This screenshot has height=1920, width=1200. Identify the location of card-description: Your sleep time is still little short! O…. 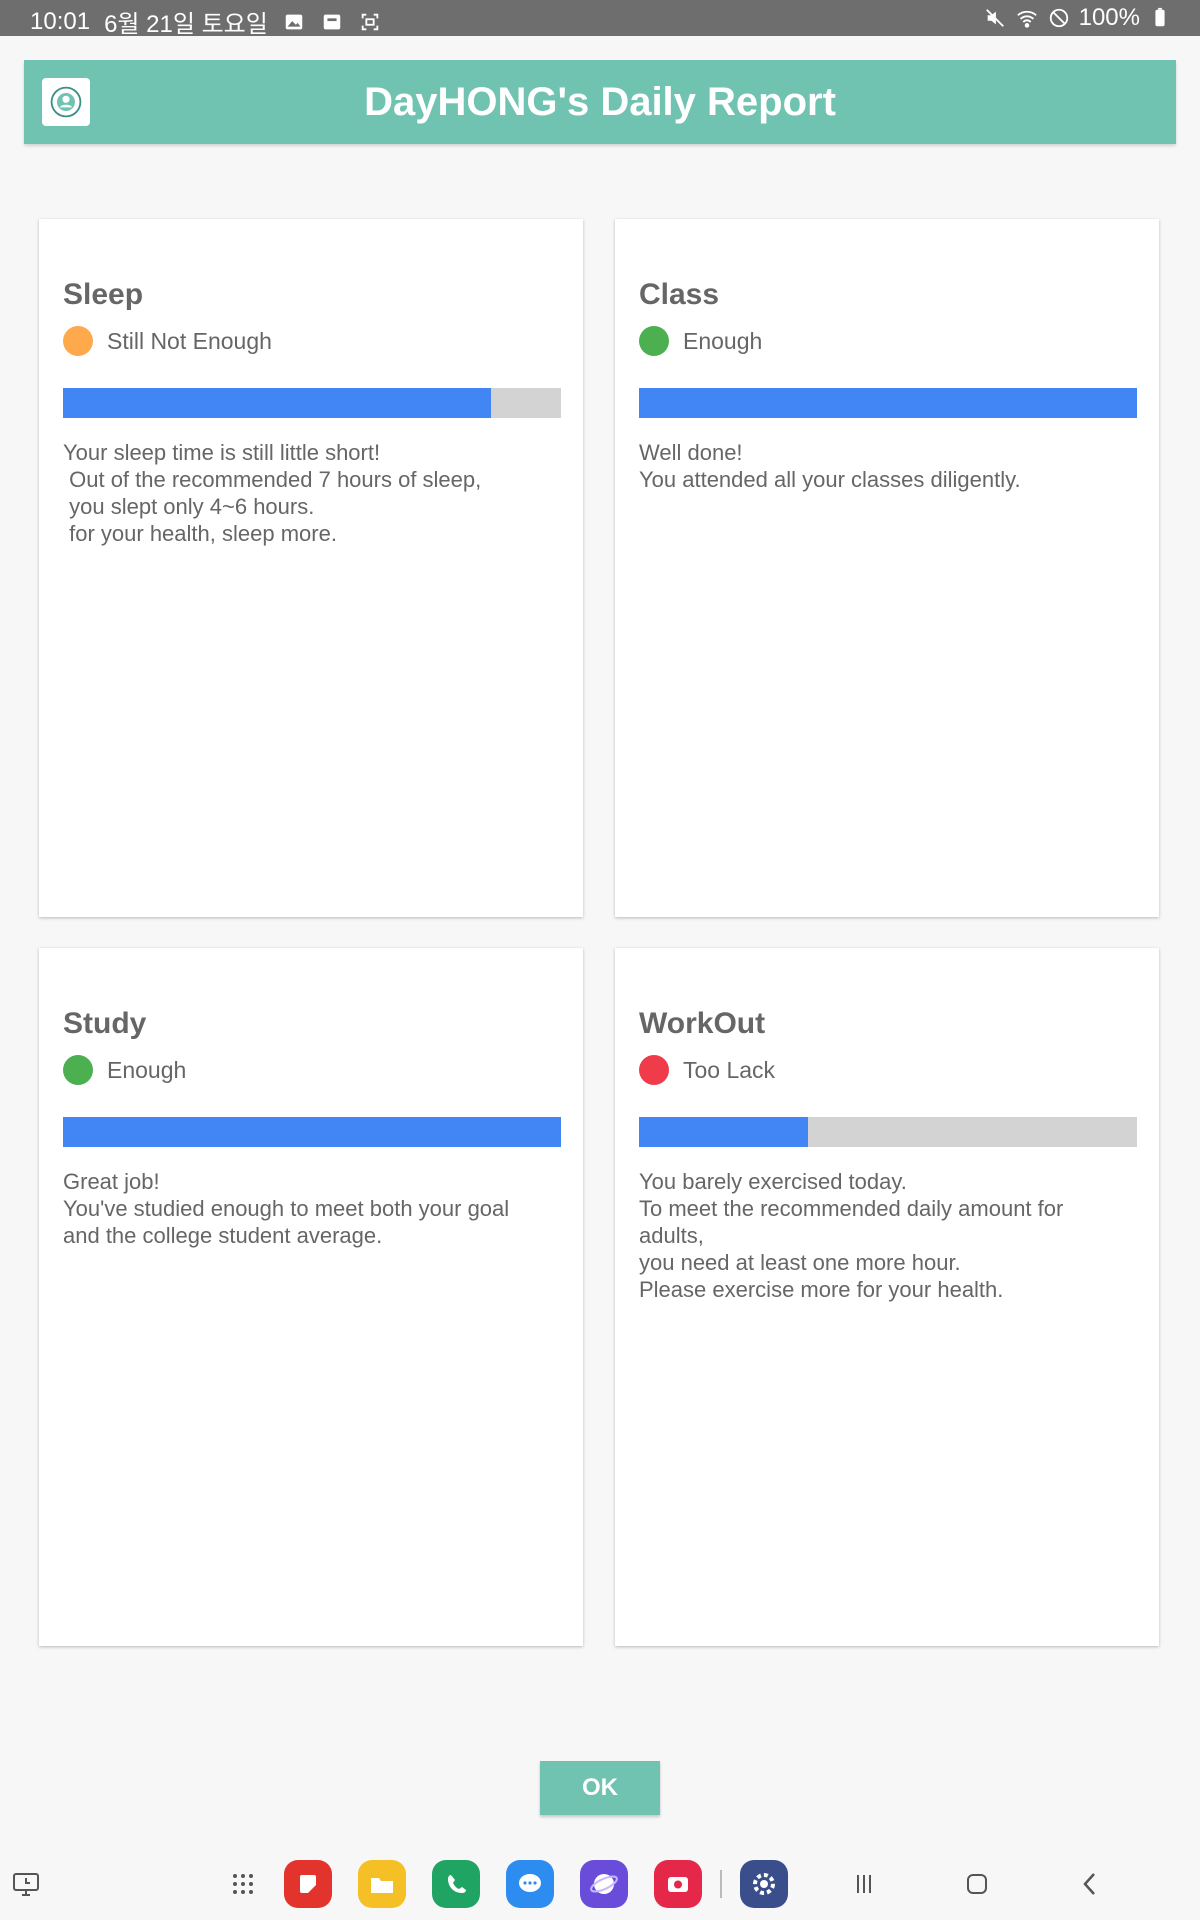
(272, 493).